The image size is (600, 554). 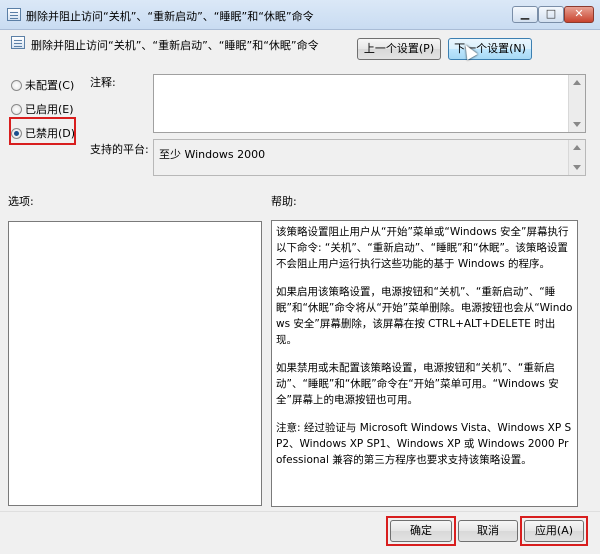 What do you see at coordinates (576, 157) in the screenshot?
I see `platform-scrollbar` at bounding box center [576, 157].